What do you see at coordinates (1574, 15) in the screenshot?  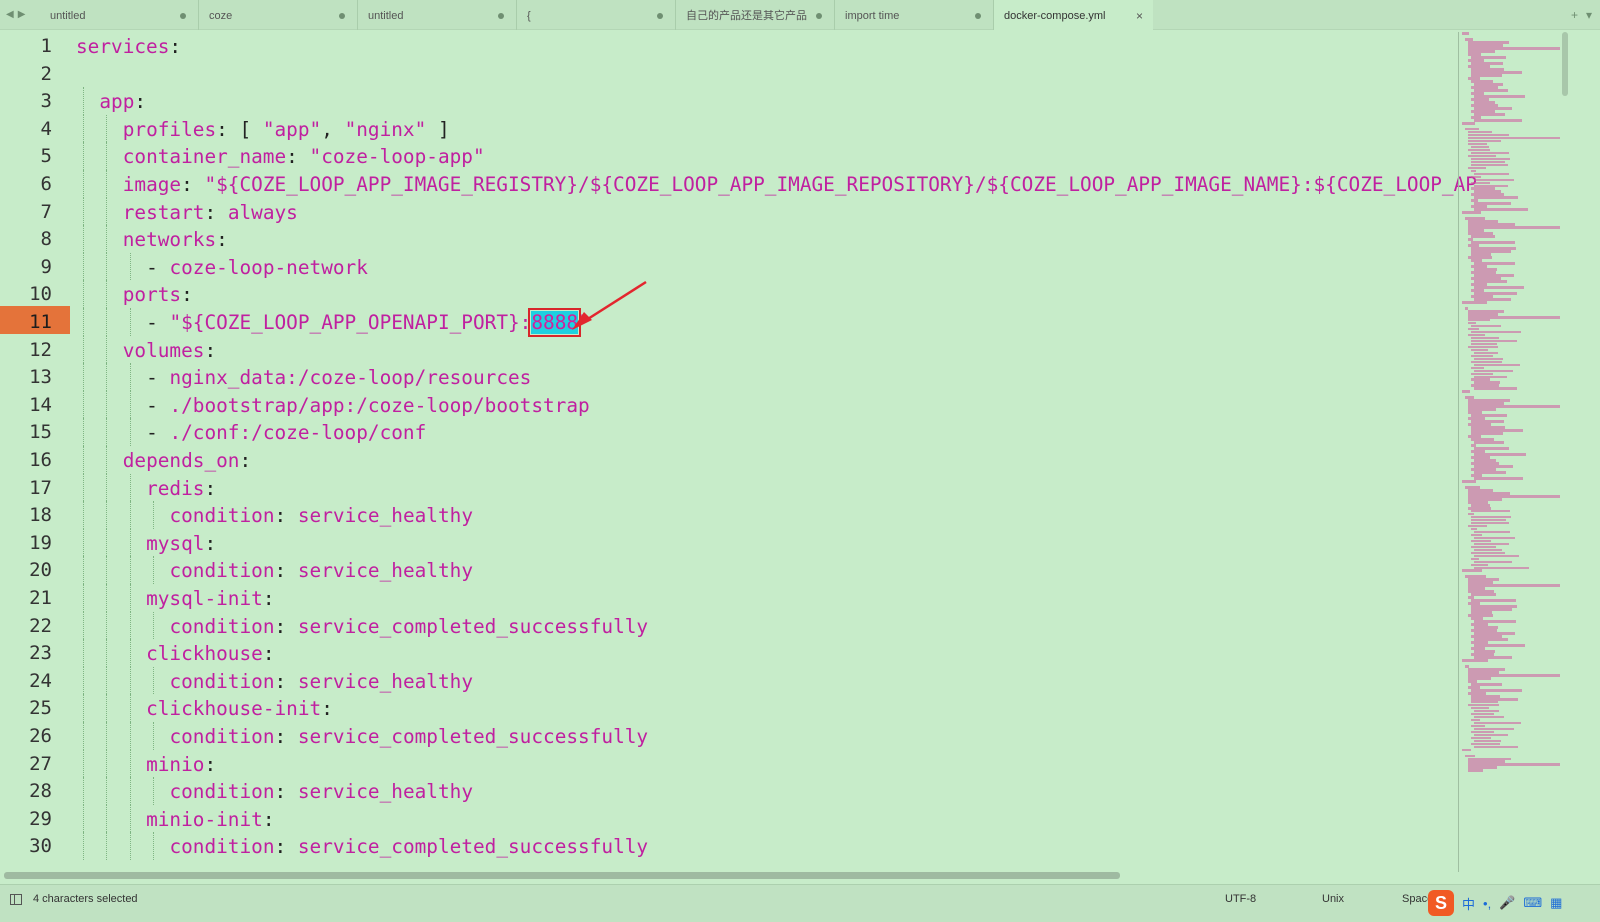 I see `new-tab-icon: +` at bounding box center [1574, 15].